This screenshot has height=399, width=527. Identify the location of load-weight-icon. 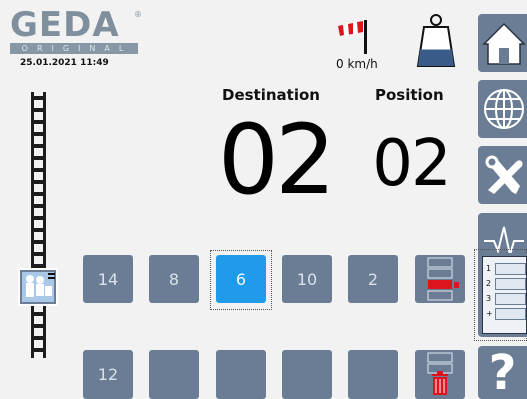
(436, 40).